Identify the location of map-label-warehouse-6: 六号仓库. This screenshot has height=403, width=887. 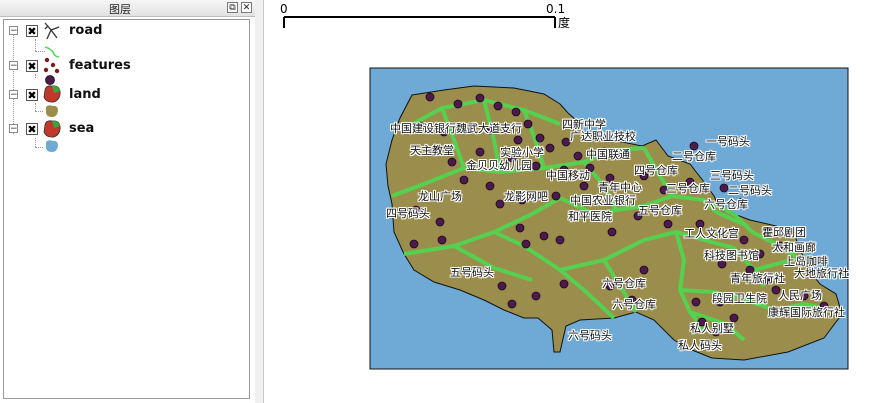
(726, 204).